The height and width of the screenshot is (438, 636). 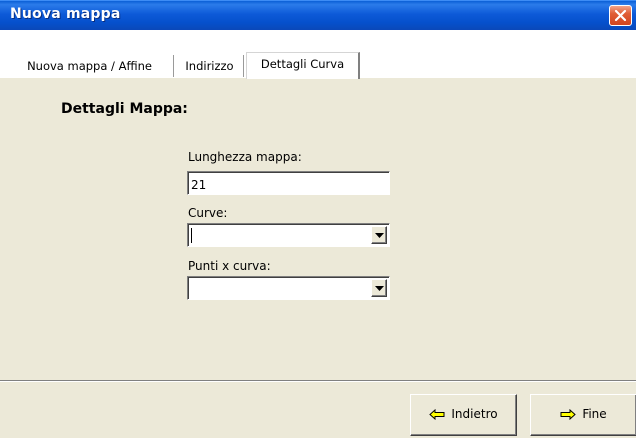 I want to click on close-button, so click(x=620, y=15).